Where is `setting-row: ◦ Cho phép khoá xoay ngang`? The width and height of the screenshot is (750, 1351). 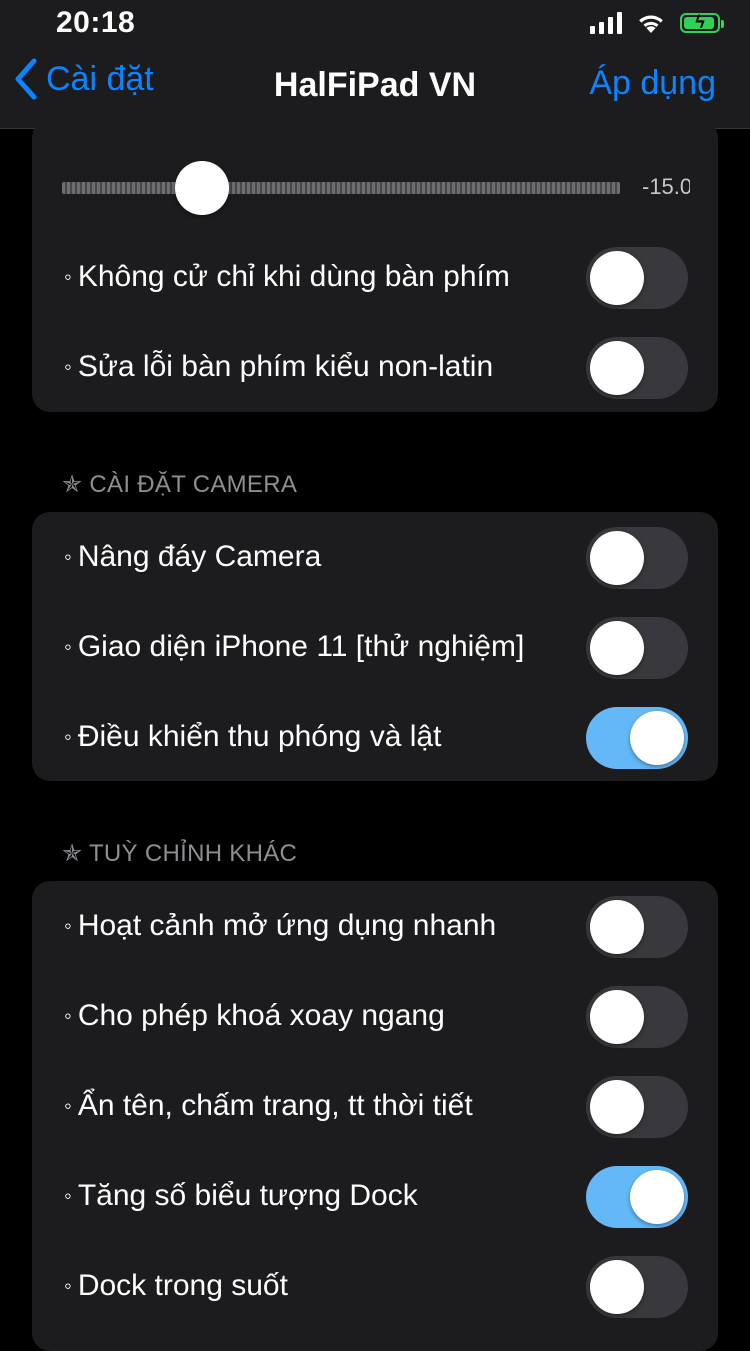 setting-row: ◦ Cho phép khoá xoay ngang is located at coordinates (375, 1016).